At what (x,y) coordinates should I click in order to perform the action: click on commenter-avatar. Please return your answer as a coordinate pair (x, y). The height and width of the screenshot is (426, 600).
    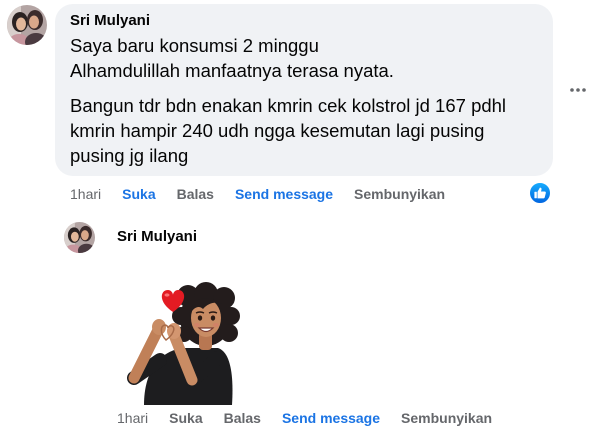
    Looking at the image, I should click on (27, 25).